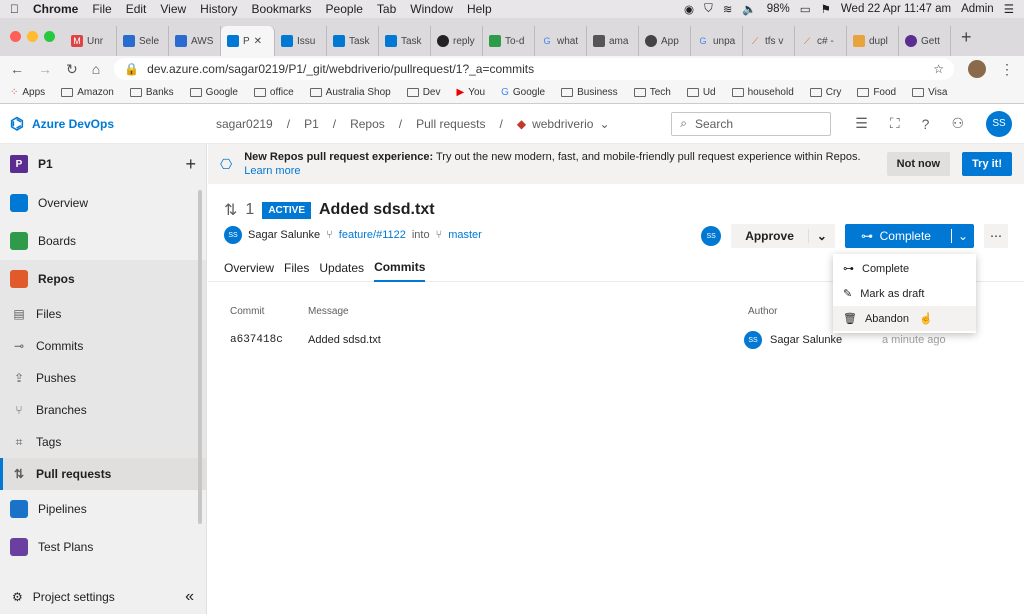 This screenshot has width=1024, height=614. What do you see at coordinates (925, 41) in the screenshot?
I see `browser-tab: Gett` at bounding box center [925, 41].